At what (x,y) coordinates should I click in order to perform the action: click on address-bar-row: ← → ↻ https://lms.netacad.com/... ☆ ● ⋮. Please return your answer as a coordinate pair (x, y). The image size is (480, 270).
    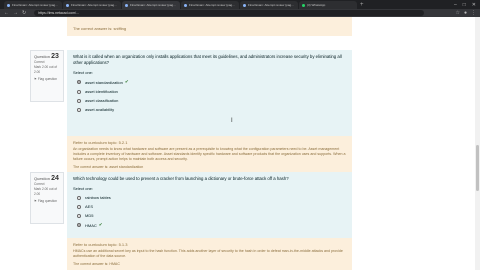
    Looking at the image, I should click on (240, 13).